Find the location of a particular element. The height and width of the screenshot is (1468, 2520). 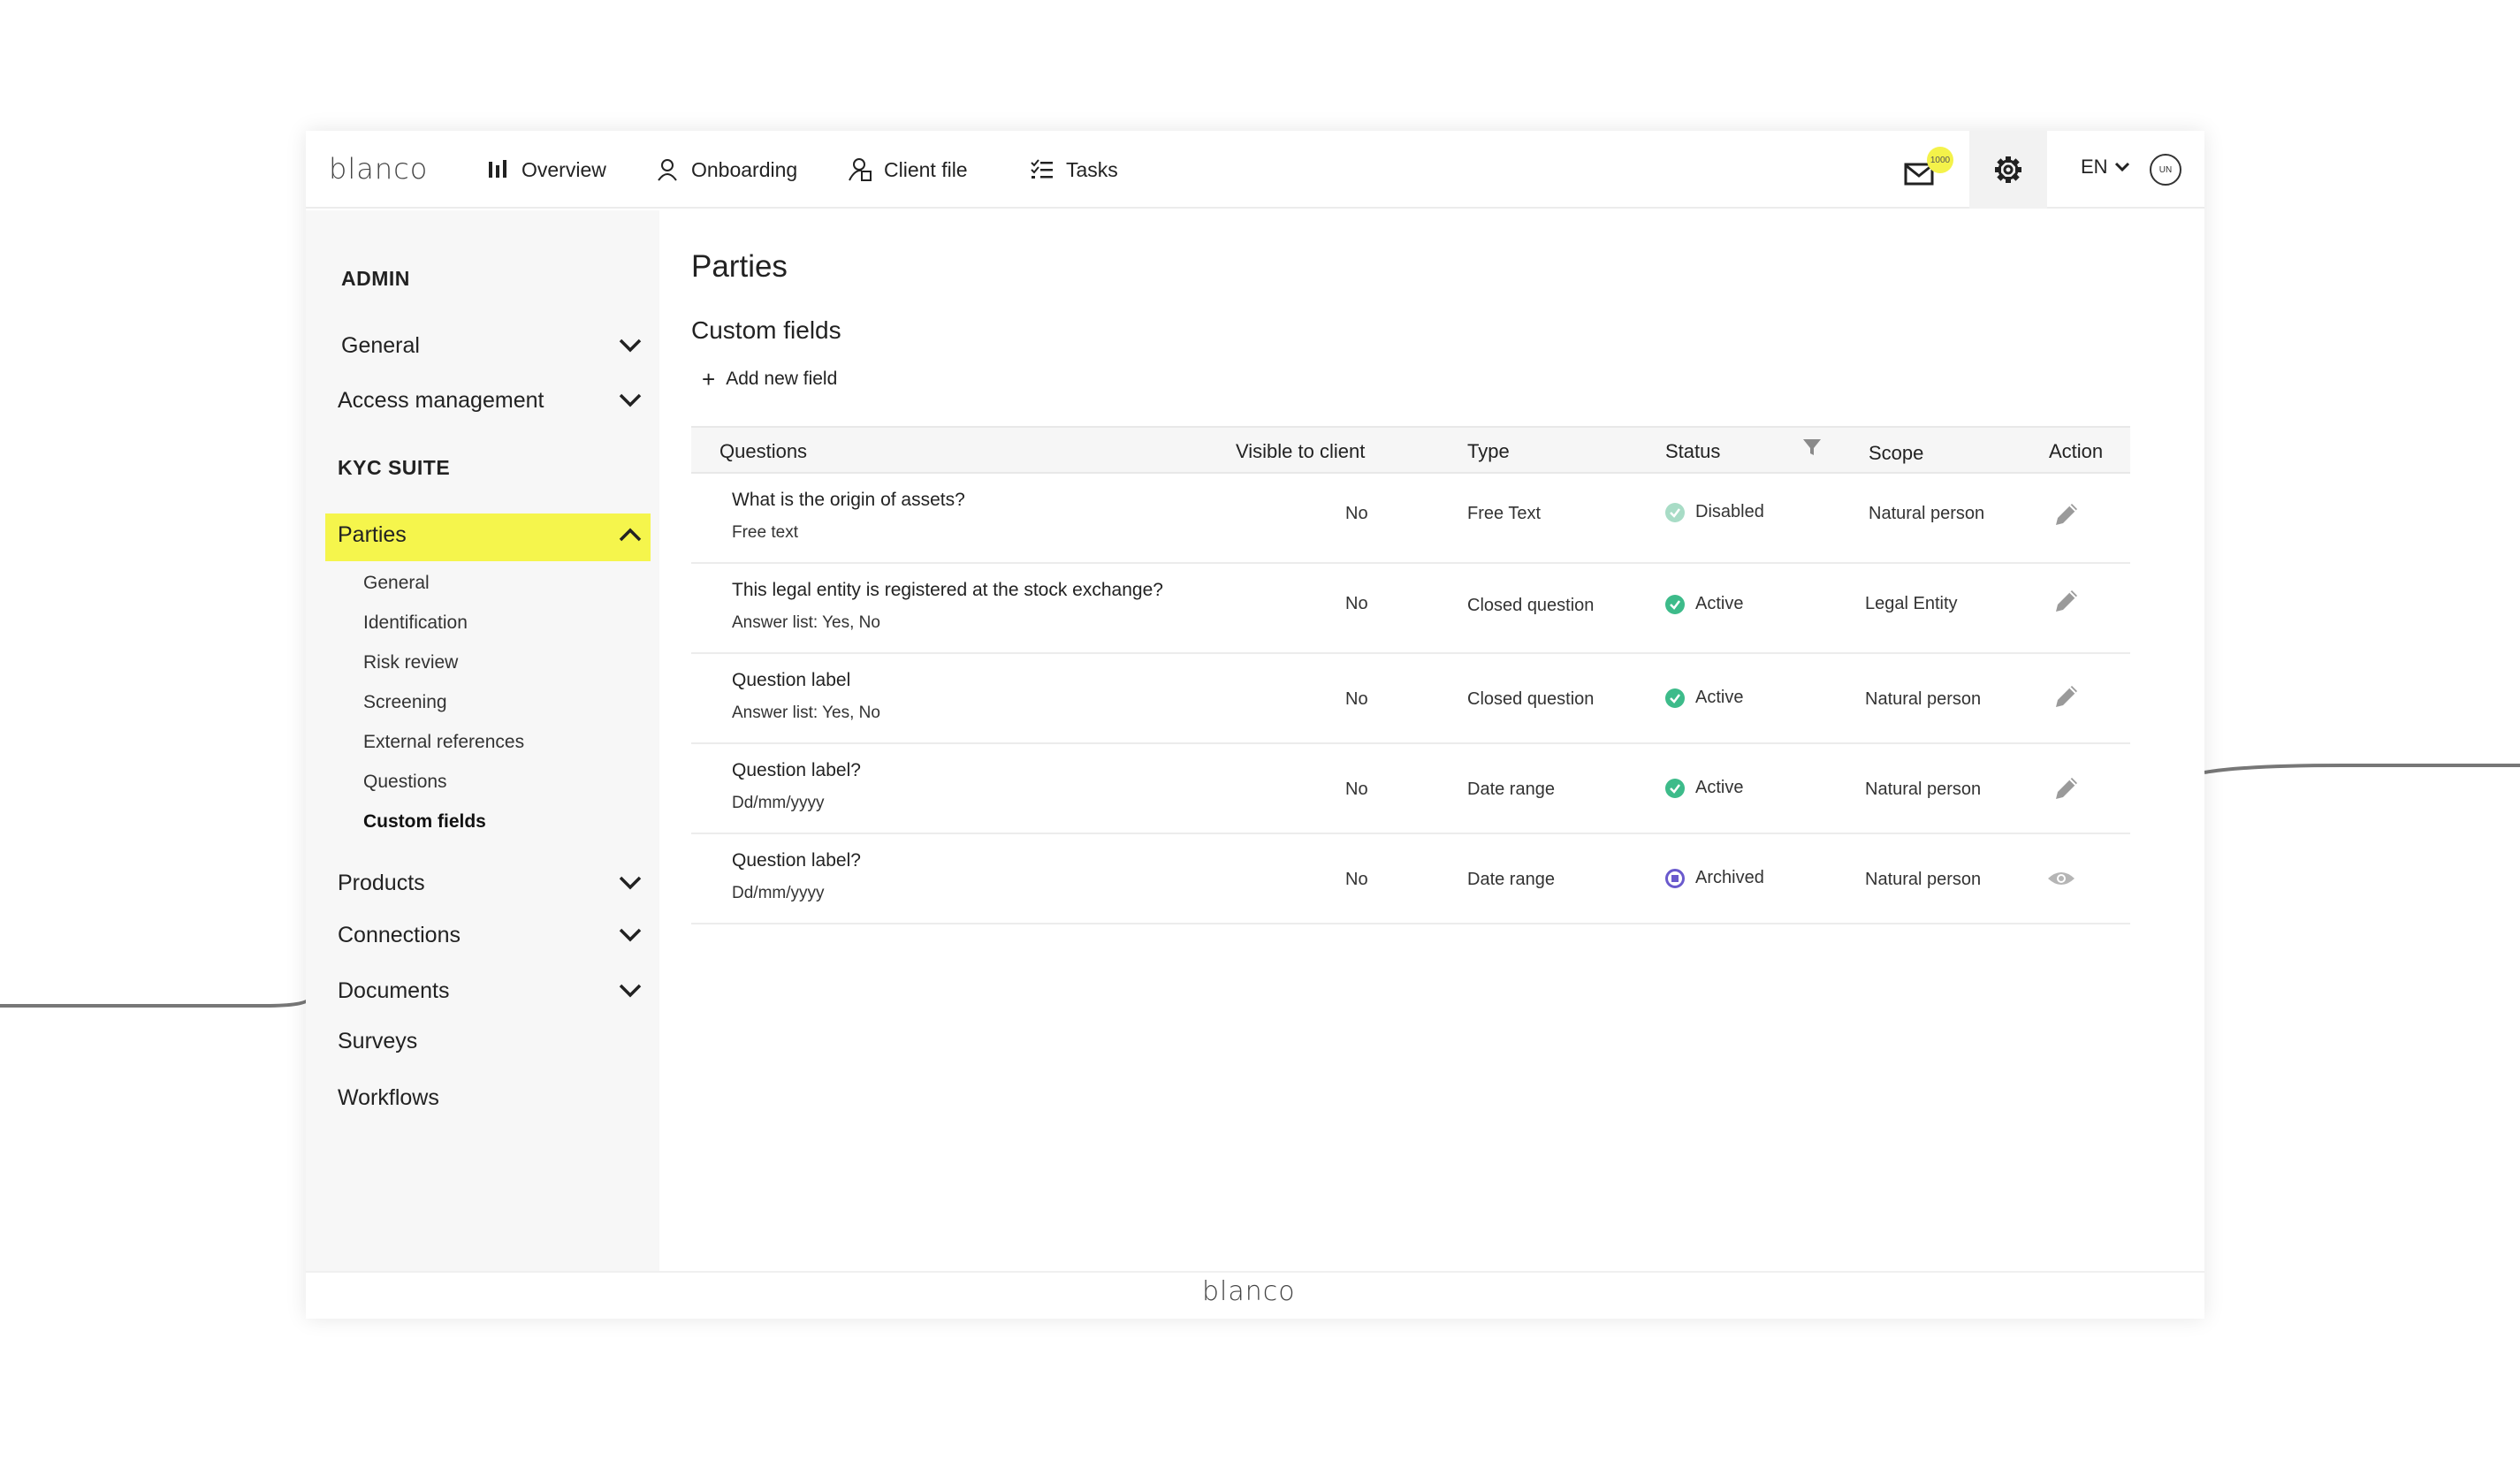

scope-value: Legal Entity is located at coordinates (1911, 603).